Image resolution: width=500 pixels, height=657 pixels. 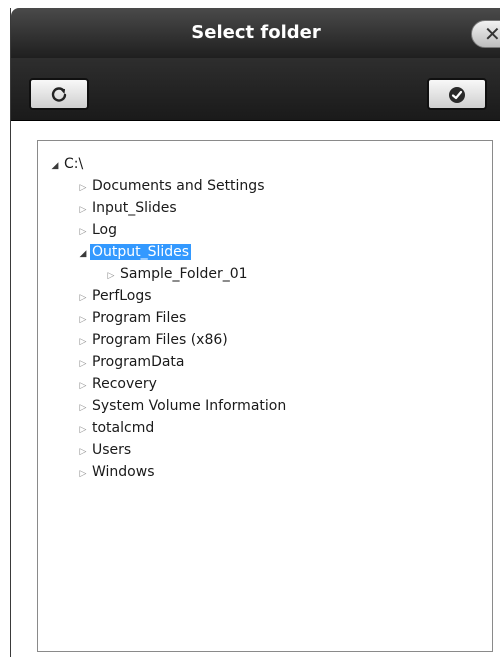 What do you see at coordinates (255, 89) in the screenshot?
I see `toolbar` at bounding box center [255, 89].